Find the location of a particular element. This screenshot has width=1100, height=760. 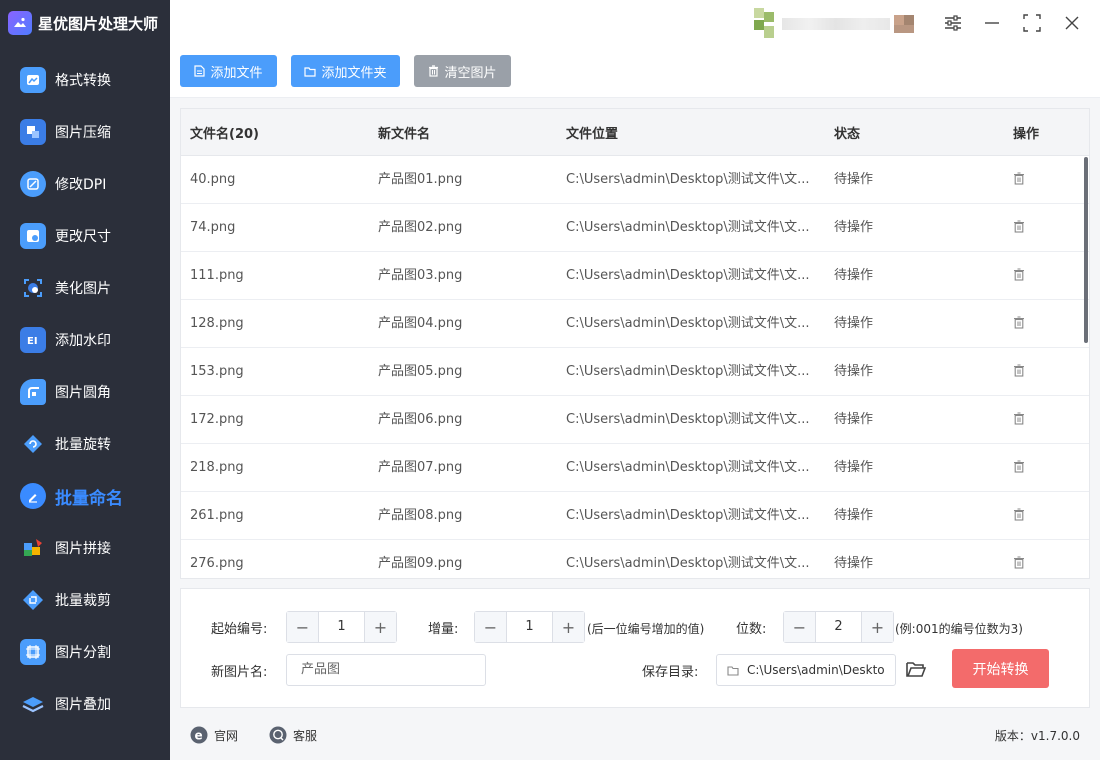

cell-new-filename: 产品图04.png is located at coordinates (420, 323).